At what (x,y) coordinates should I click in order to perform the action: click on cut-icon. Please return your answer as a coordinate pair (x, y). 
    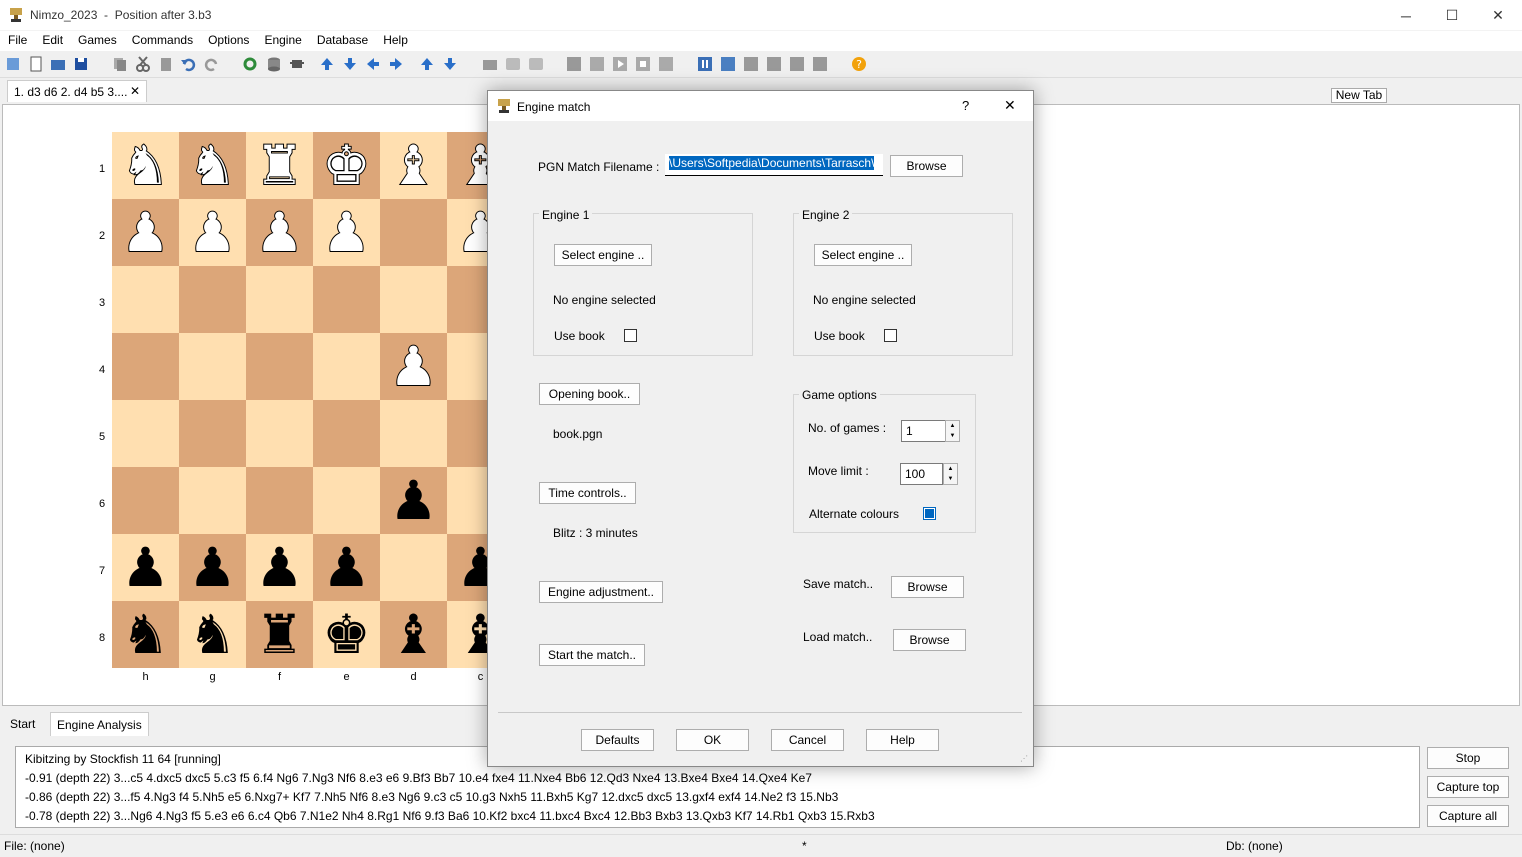
    Looking at the image, I should click on (143, 64).